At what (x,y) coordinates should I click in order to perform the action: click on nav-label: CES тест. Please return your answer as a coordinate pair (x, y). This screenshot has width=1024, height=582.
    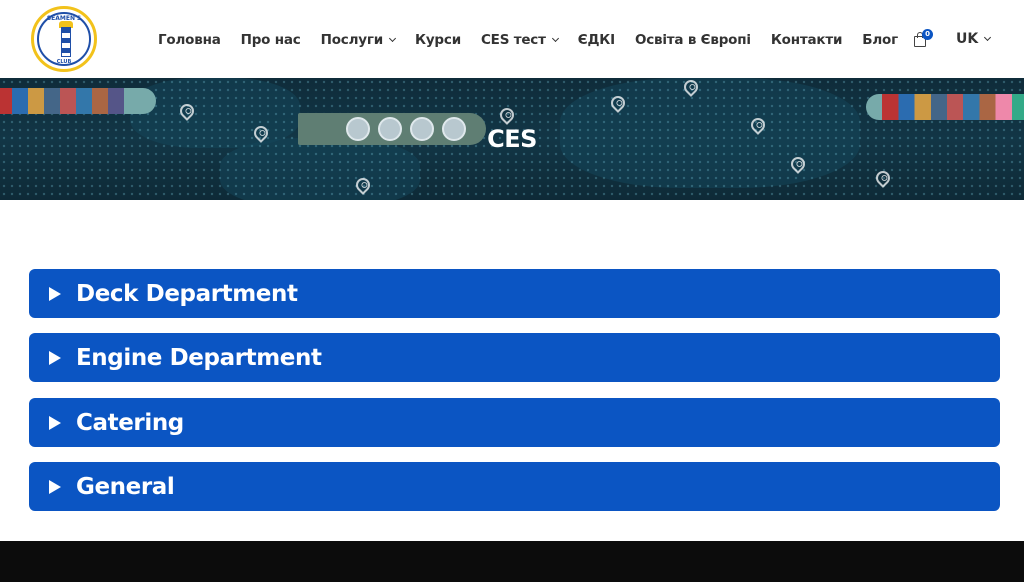
    Looking at the image, I should click on (513, 40).